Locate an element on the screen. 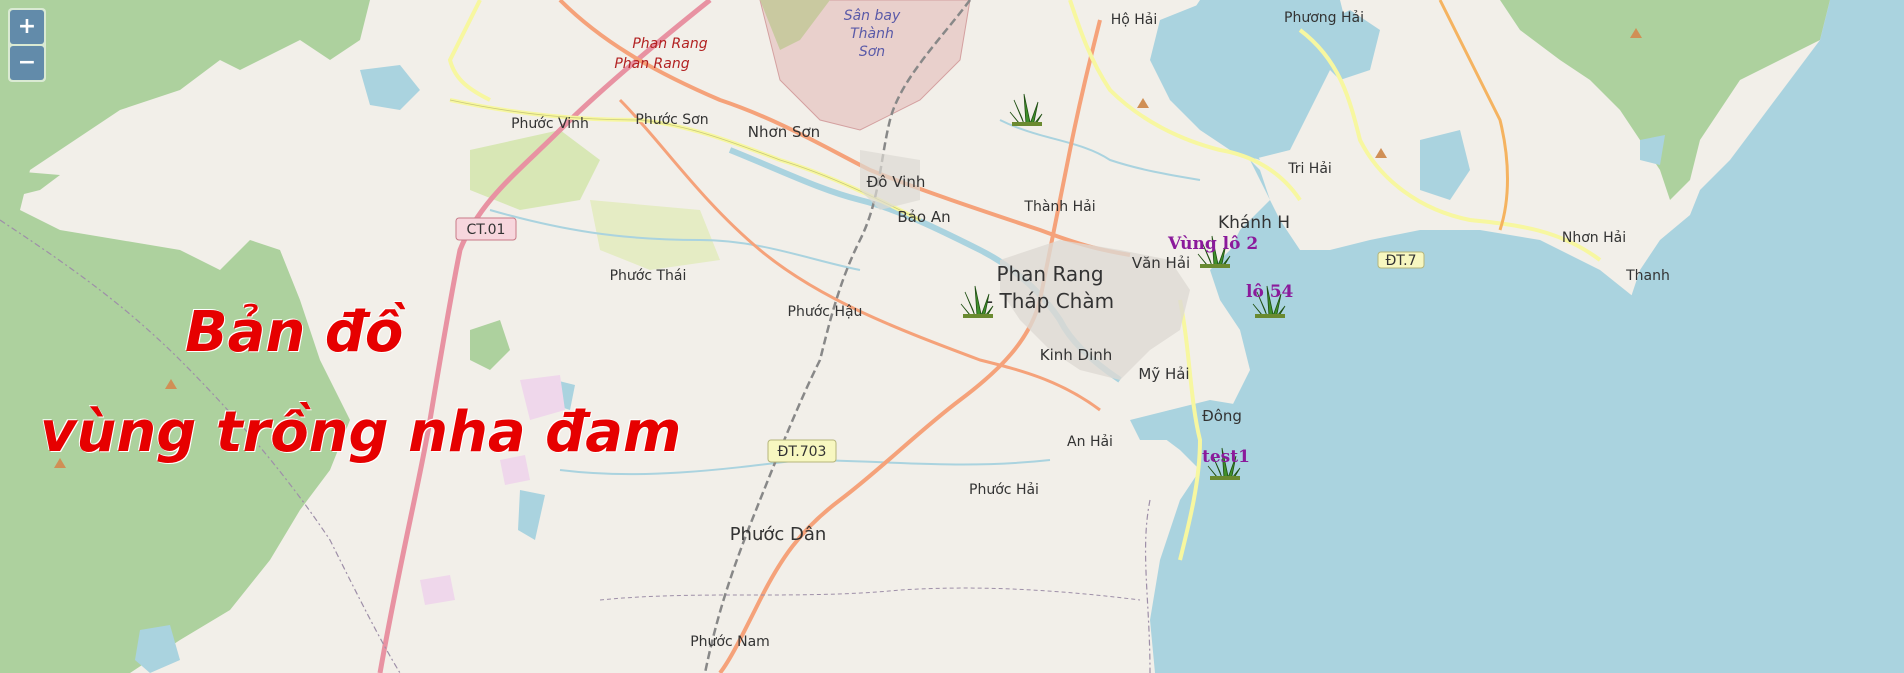 The image size is (1904, 673). place-label: Thành Hải is located at coordinates (1059, 207).